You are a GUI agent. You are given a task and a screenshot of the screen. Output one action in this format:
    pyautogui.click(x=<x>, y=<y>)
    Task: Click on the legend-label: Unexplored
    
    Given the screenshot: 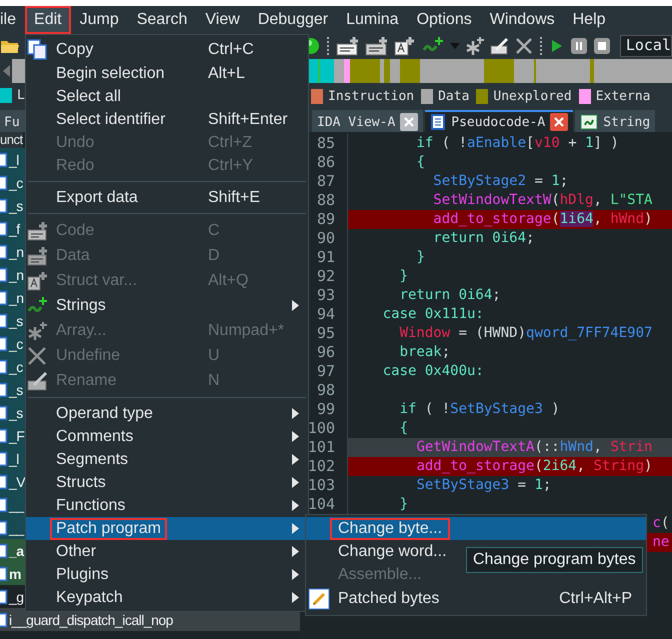 What is the action you would take?
    pyautogui.click(x=532, y=96)
    